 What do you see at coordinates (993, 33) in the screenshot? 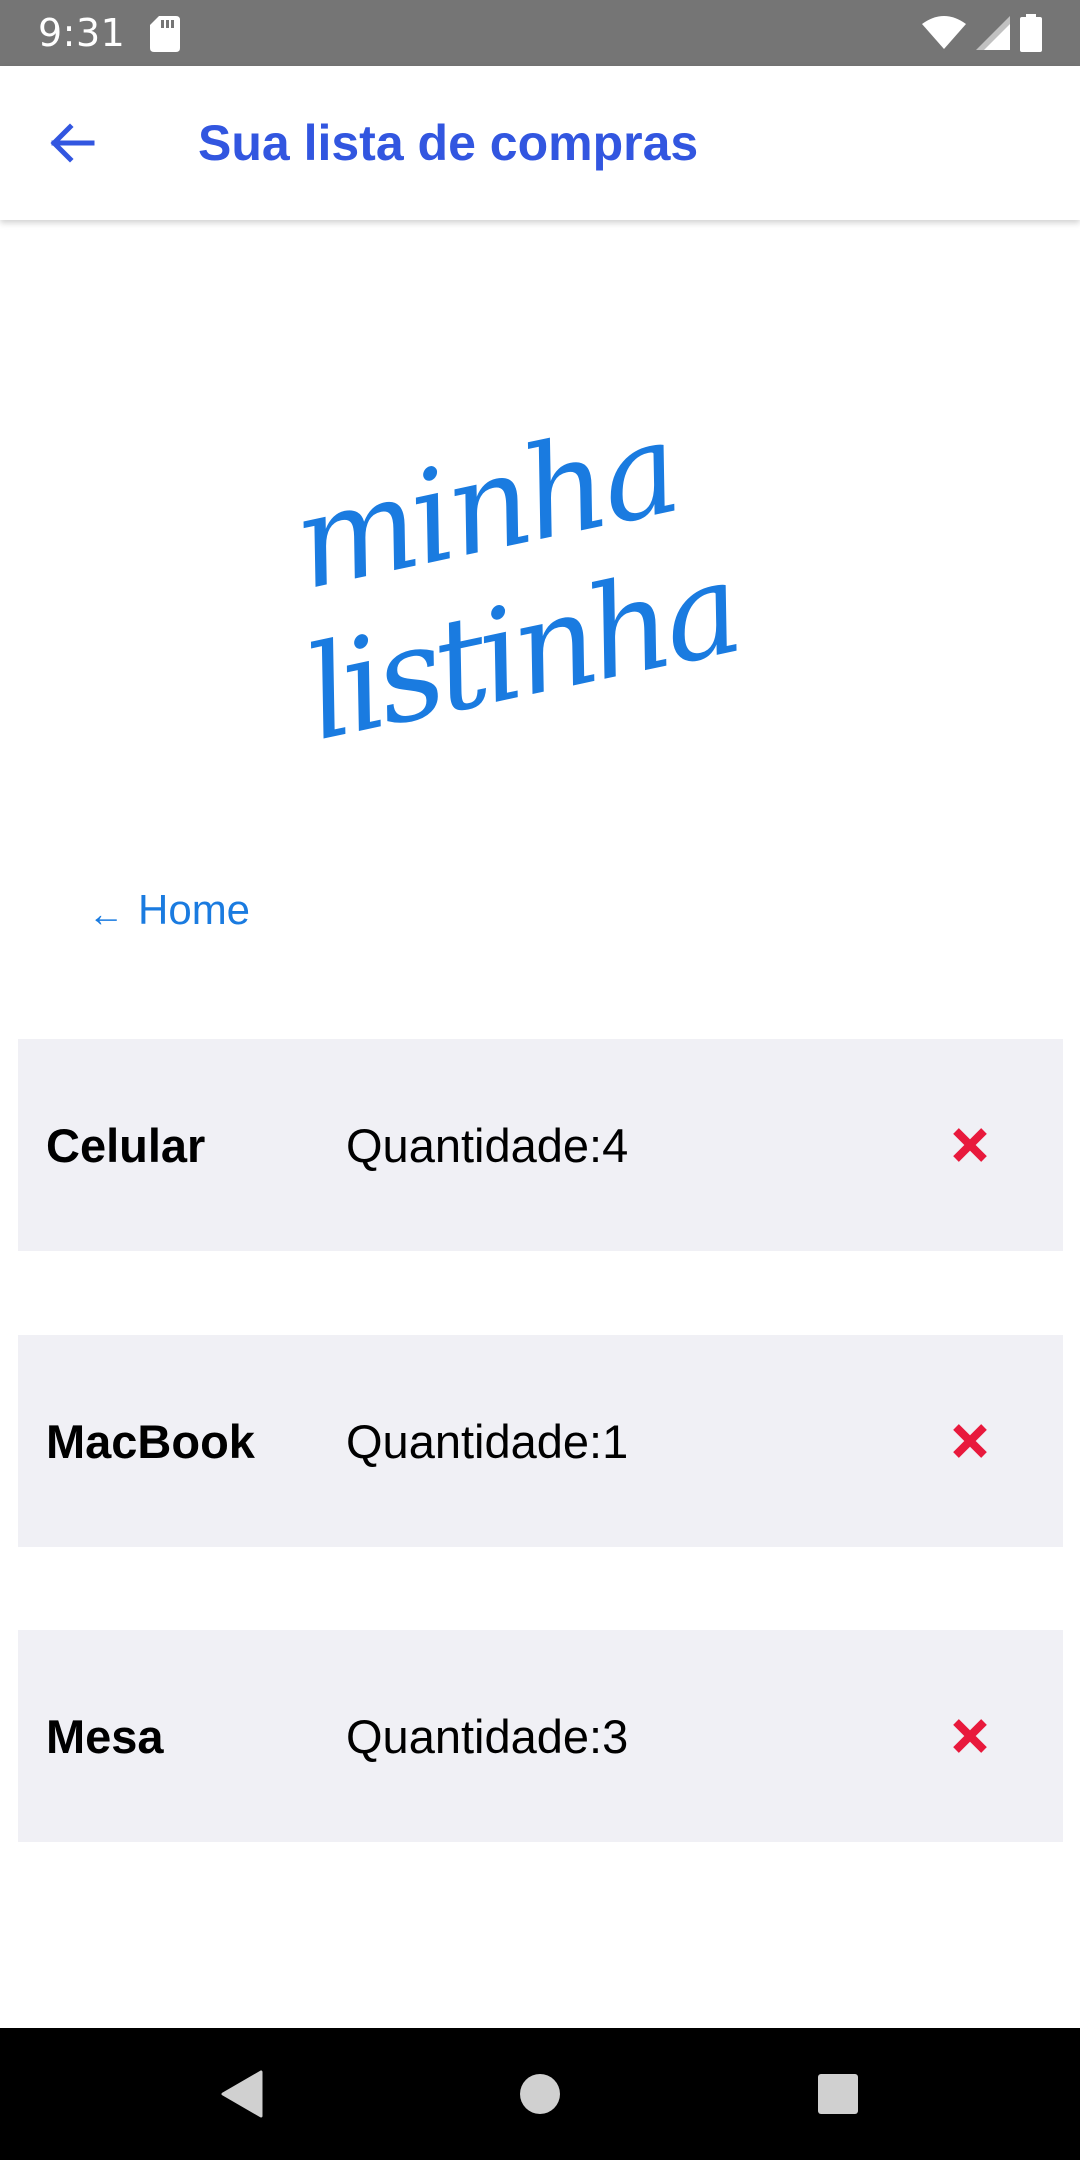
I see `signal-icon` at bounding box center [993, 33].